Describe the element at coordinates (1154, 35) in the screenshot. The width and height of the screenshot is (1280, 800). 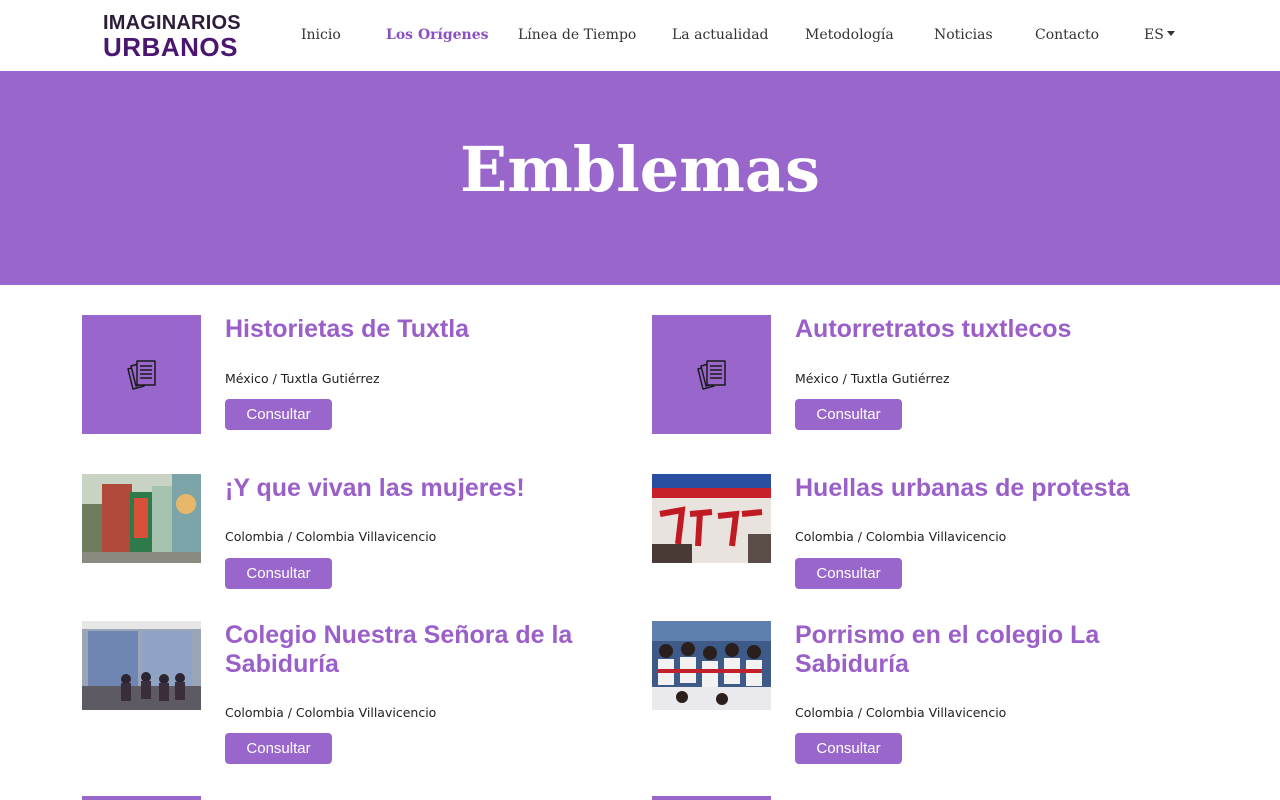
I see `language-label: ES` at that location.